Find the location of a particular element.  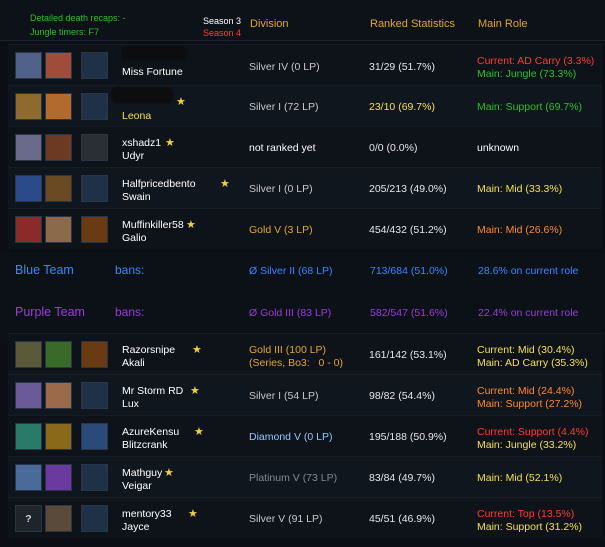

summoner-name: Halfpricedbento is located at coordinates (159, 184).